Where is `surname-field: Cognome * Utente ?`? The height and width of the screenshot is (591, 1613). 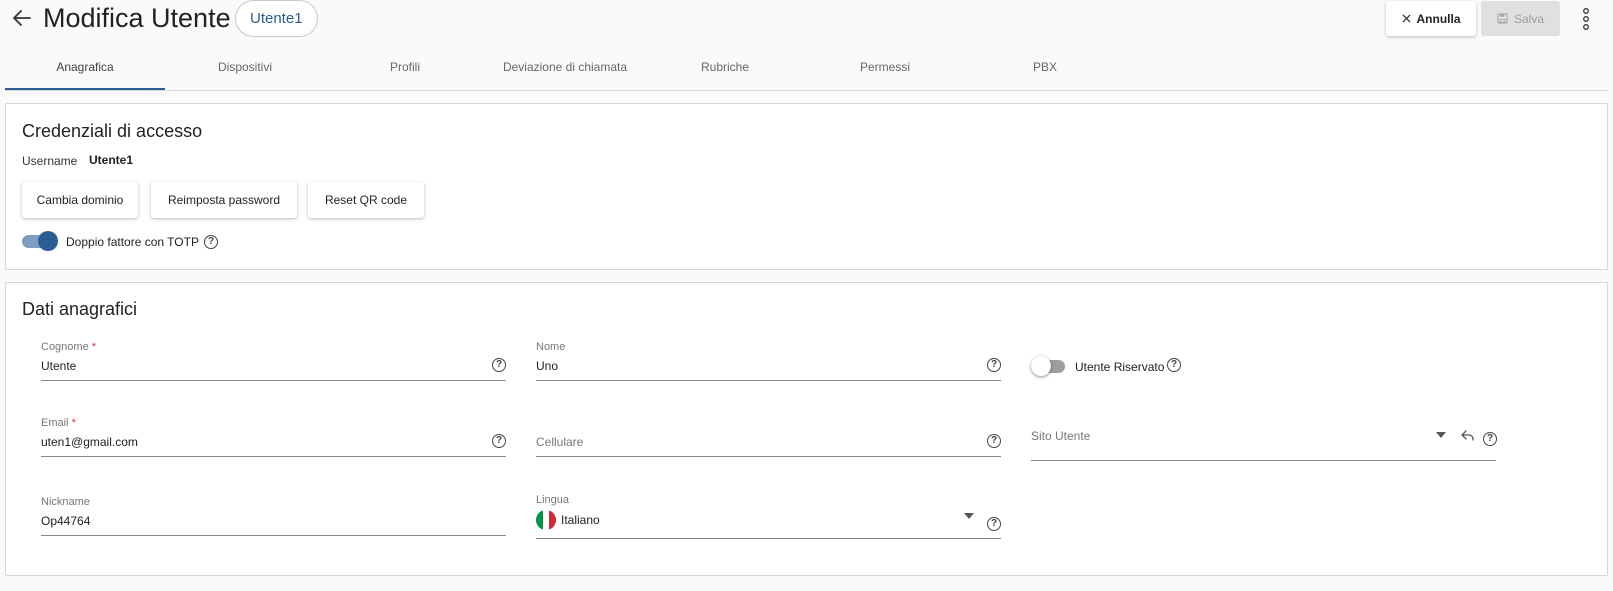 surname-field: Cognome * Utente ? is located at coordinates (273, 361).